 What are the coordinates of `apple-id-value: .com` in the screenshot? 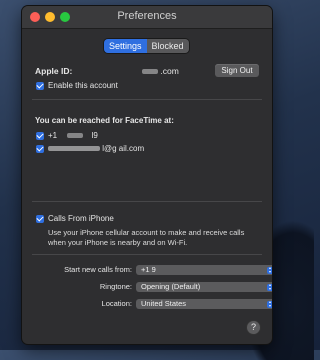 It's located at (160, 71).